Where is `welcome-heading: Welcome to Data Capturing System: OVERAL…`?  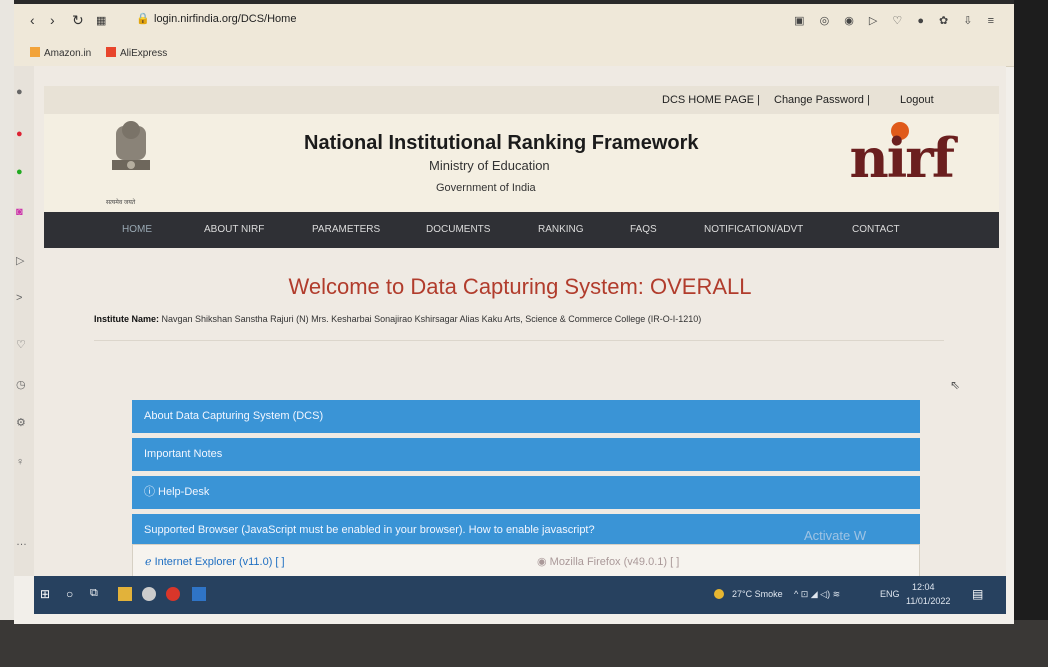
welcome-heading: Welcome to Data Capturing System: OVERAL… is located at coordinates (520, 286).